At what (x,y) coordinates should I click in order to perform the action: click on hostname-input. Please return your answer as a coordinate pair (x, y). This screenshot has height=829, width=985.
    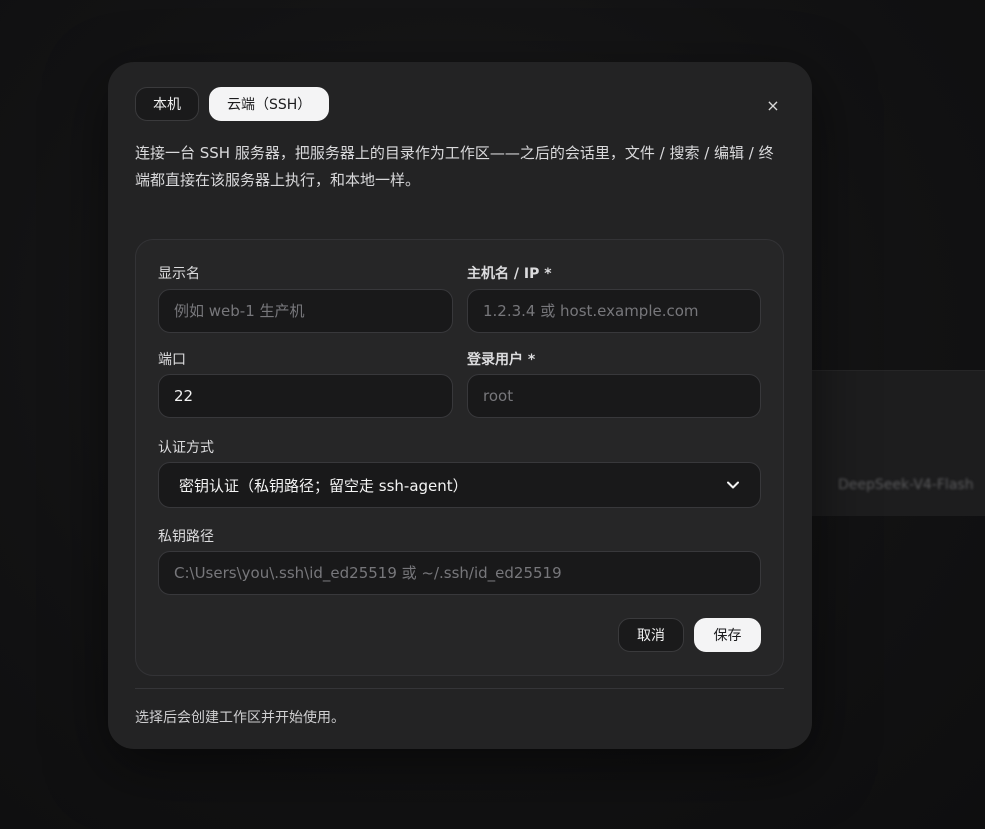
    Looking at the image, I should click on (614, 311).